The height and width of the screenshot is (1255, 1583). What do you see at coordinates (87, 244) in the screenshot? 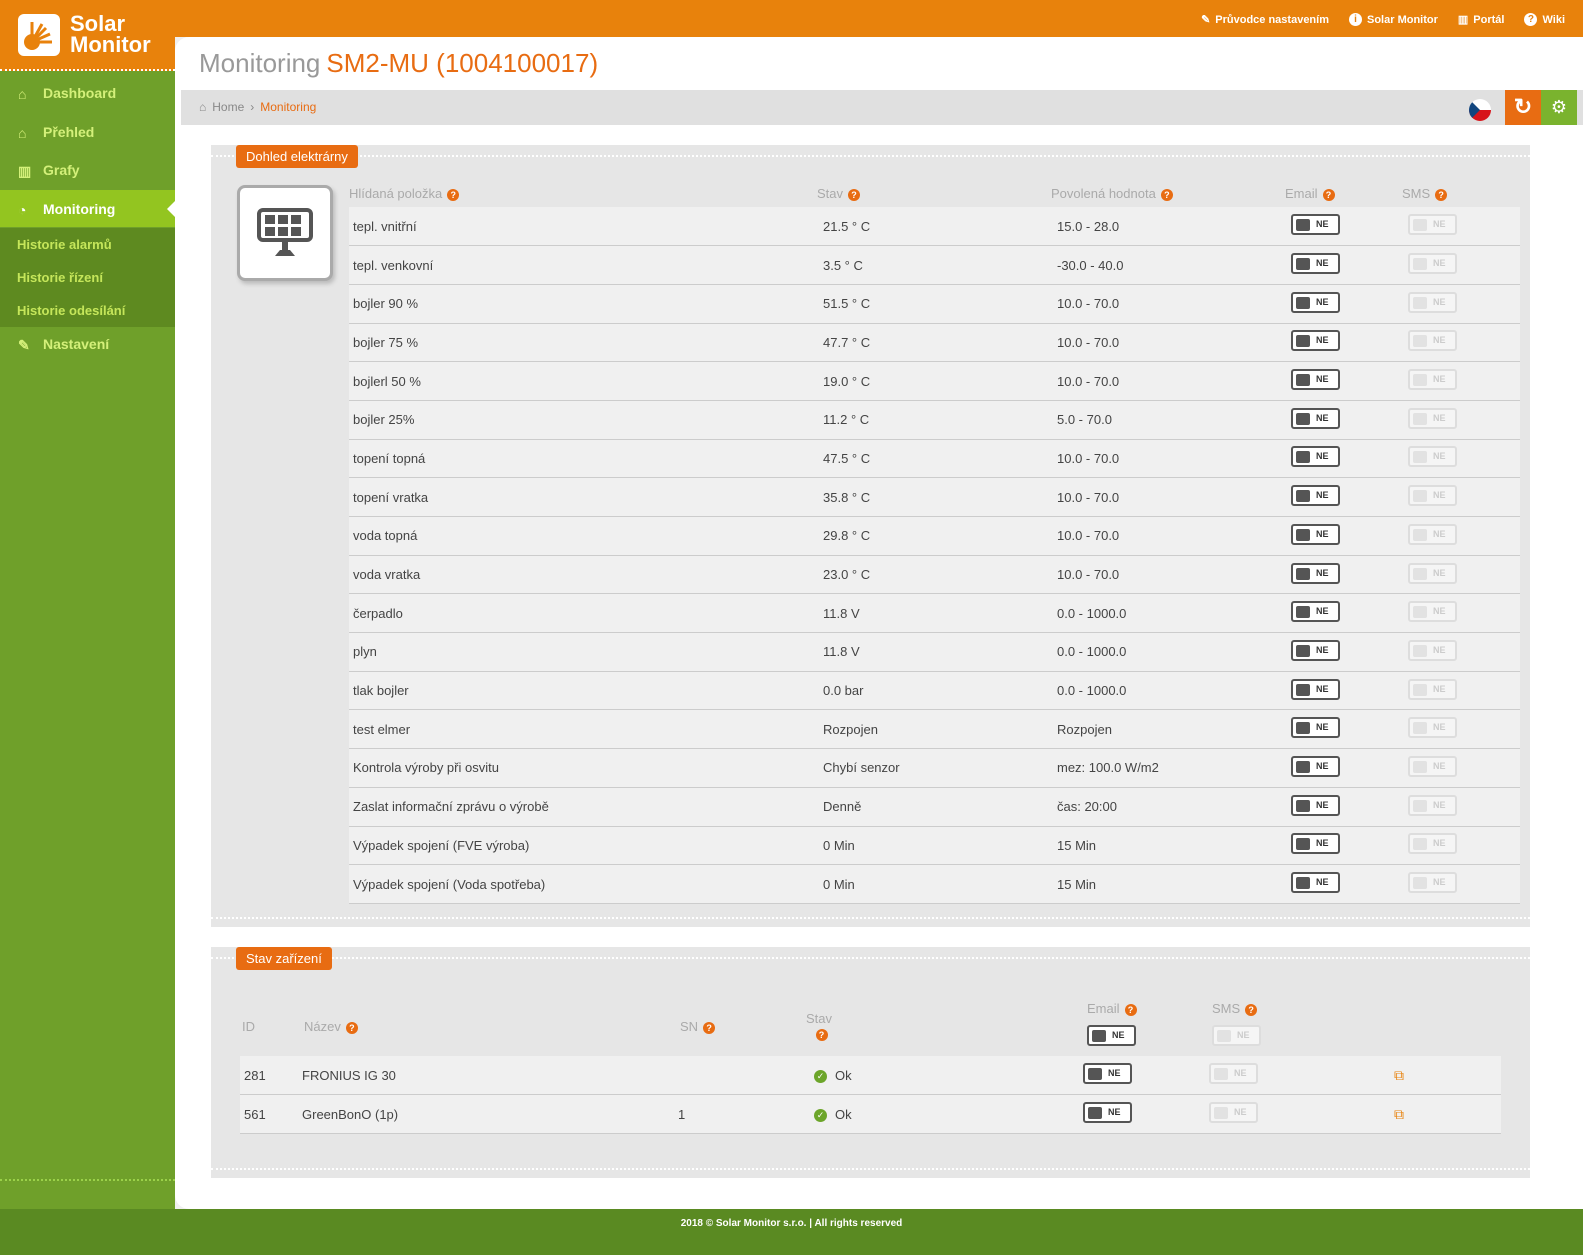
I see `subnav-historie-alarmu: Historie alarmů` at bounding box center [87, 244].